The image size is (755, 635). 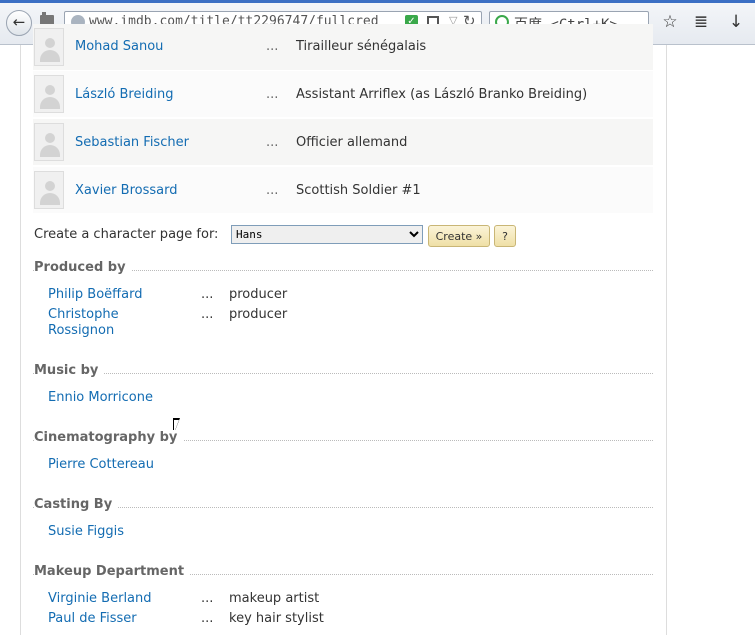 What do you see at coordinates (274, 598) in the screenshot?
I see `crew-role: makeup artist` at bounding box center [274, 598].